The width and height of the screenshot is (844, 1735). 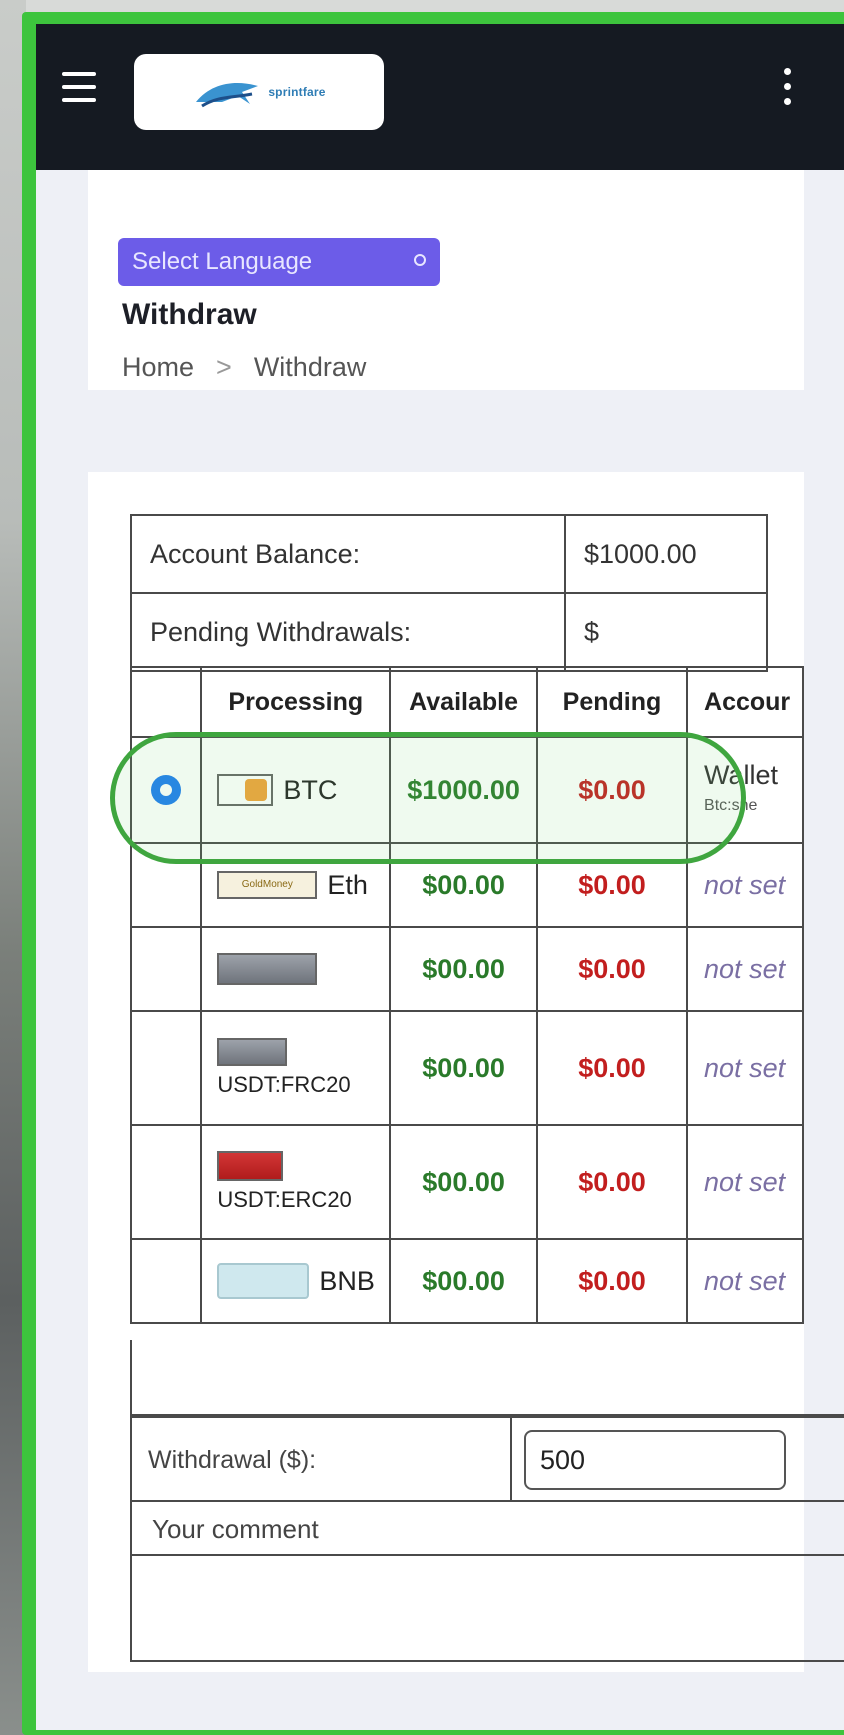 I want to click on dropdown-indicator-icon, so click(x=420, y=260).